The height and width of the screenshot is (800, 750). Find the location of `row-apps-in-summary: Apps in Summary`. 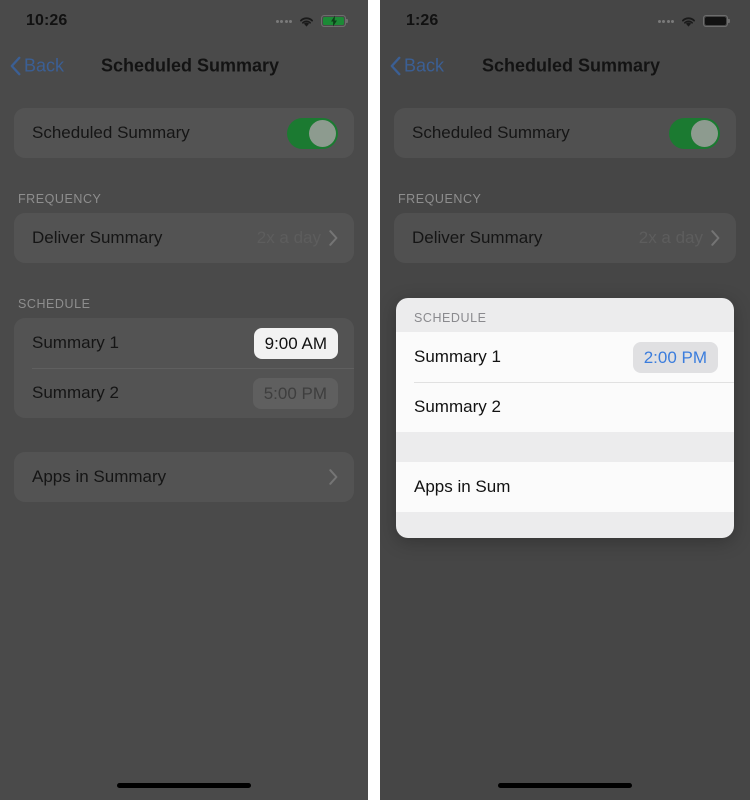

row-apps-in-summary: Apps in Summary is located at coordinates (184, 477).